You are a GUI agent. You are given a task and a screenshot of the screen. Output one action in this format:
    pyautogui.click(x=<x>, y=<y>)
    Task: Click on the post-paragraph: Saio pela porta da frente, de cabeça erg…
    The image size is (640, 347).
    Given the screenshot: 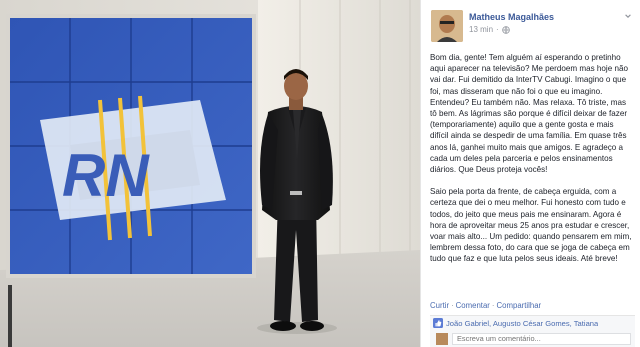 What is the action you would take?
    pyautogui.click(x=531, y=225)
    